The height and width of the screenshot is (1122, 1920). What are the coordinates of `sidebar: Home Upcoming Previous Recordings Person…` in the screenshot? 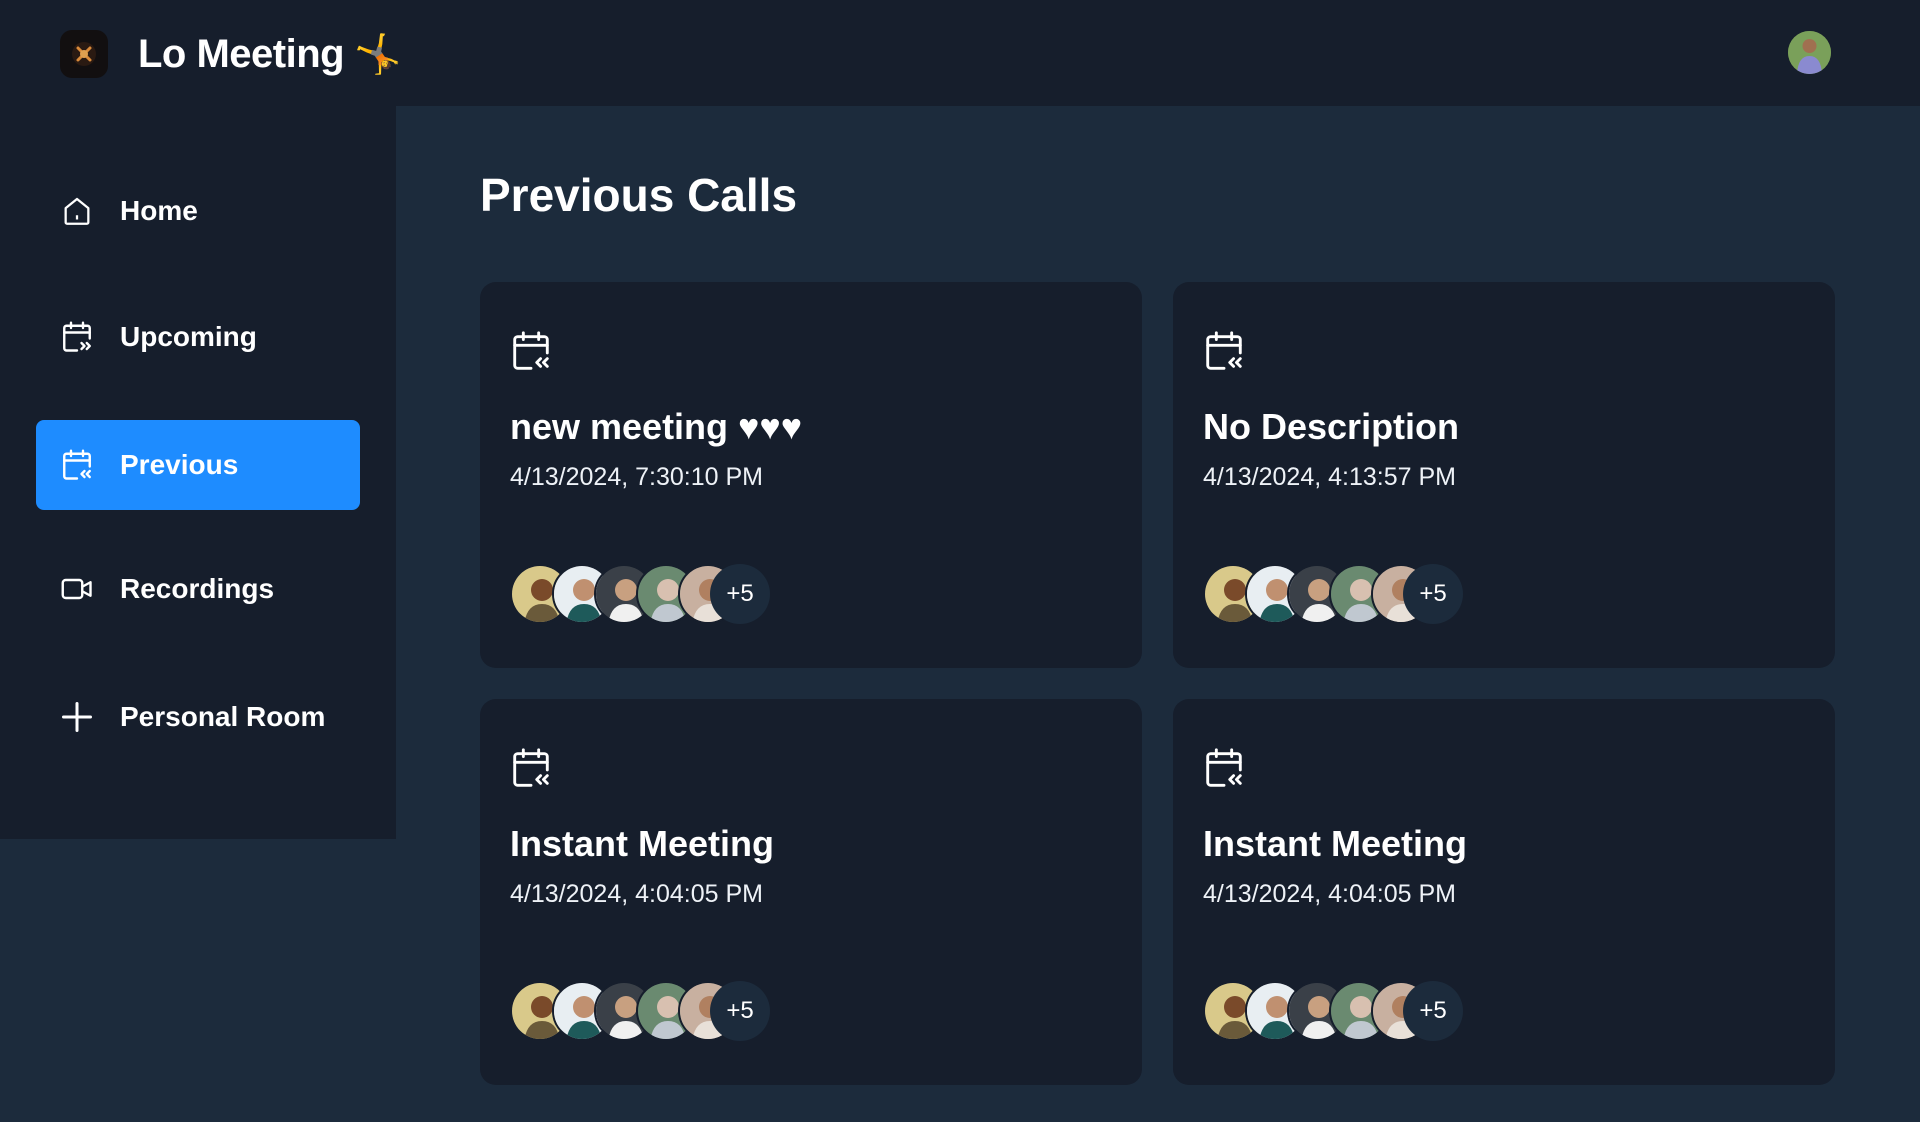 It's located at (198, 472).